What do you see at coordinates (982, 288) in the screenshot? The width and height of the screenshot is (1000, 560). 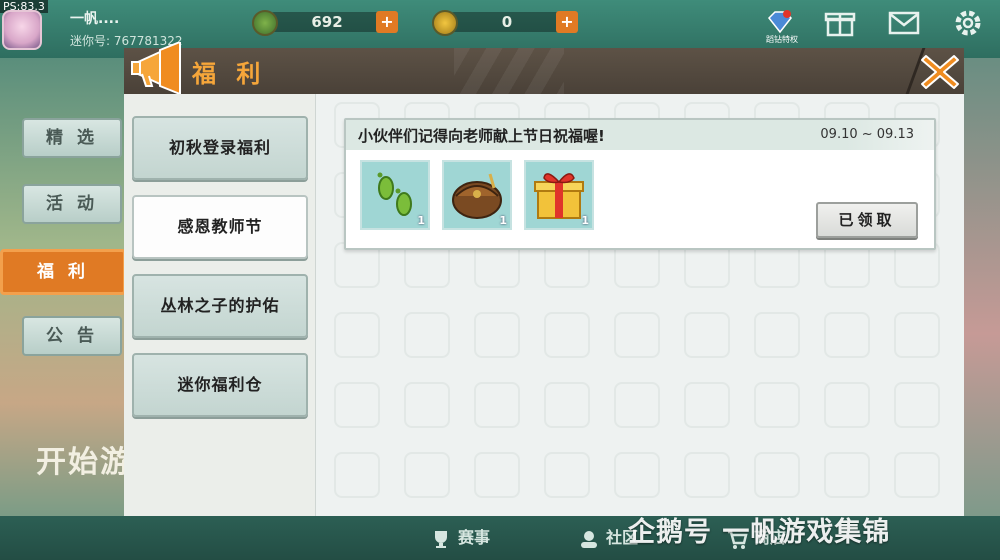 I see `right-background` at bounding box center [982, 288].